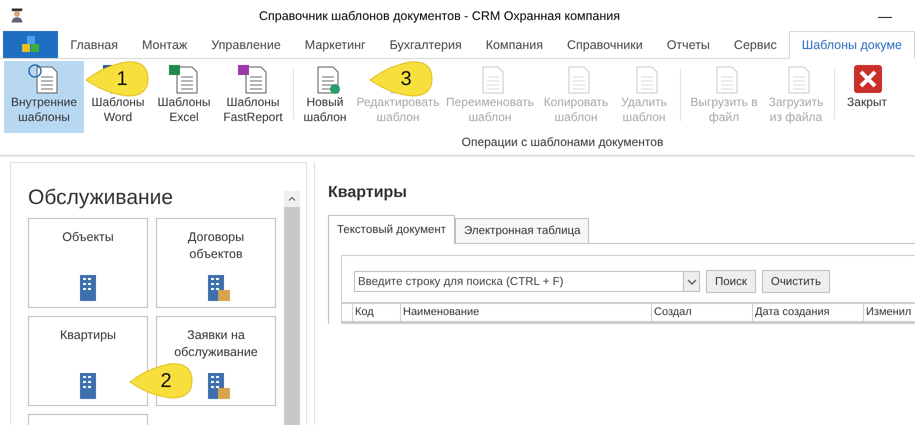  I want to click on column-header: Изменил, so click(889, 312).